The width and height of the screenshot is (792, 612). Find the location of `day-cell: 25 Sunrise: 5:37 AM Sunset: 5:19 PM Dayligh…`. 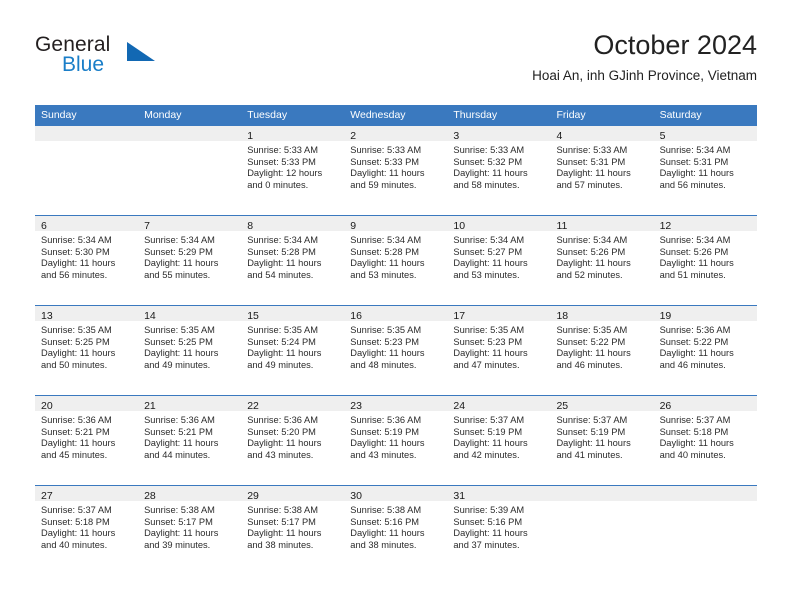

day-cell: 25 Sunrise: 5:37 AM Sunset: 5:19 PM Dayligh… is located at coordinates (602, 440).